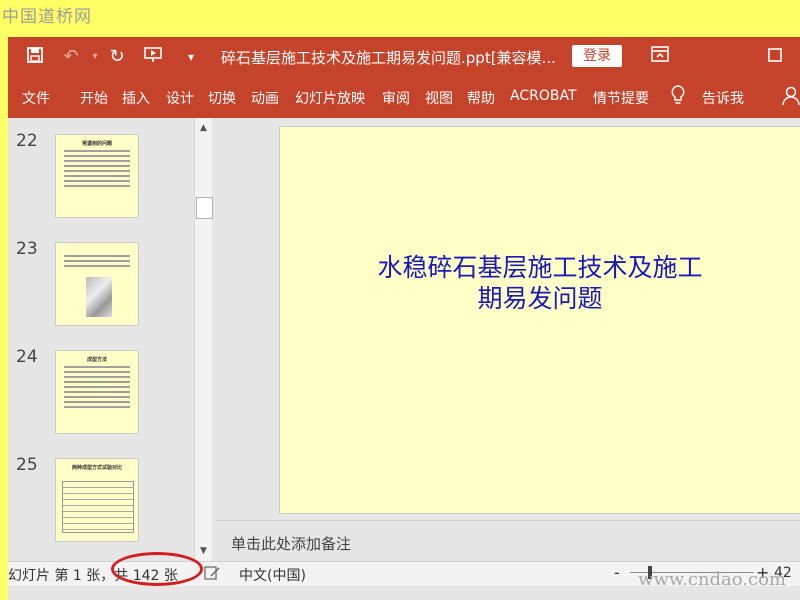  I want to click on undo-icon: ↶, so click(71, 57).